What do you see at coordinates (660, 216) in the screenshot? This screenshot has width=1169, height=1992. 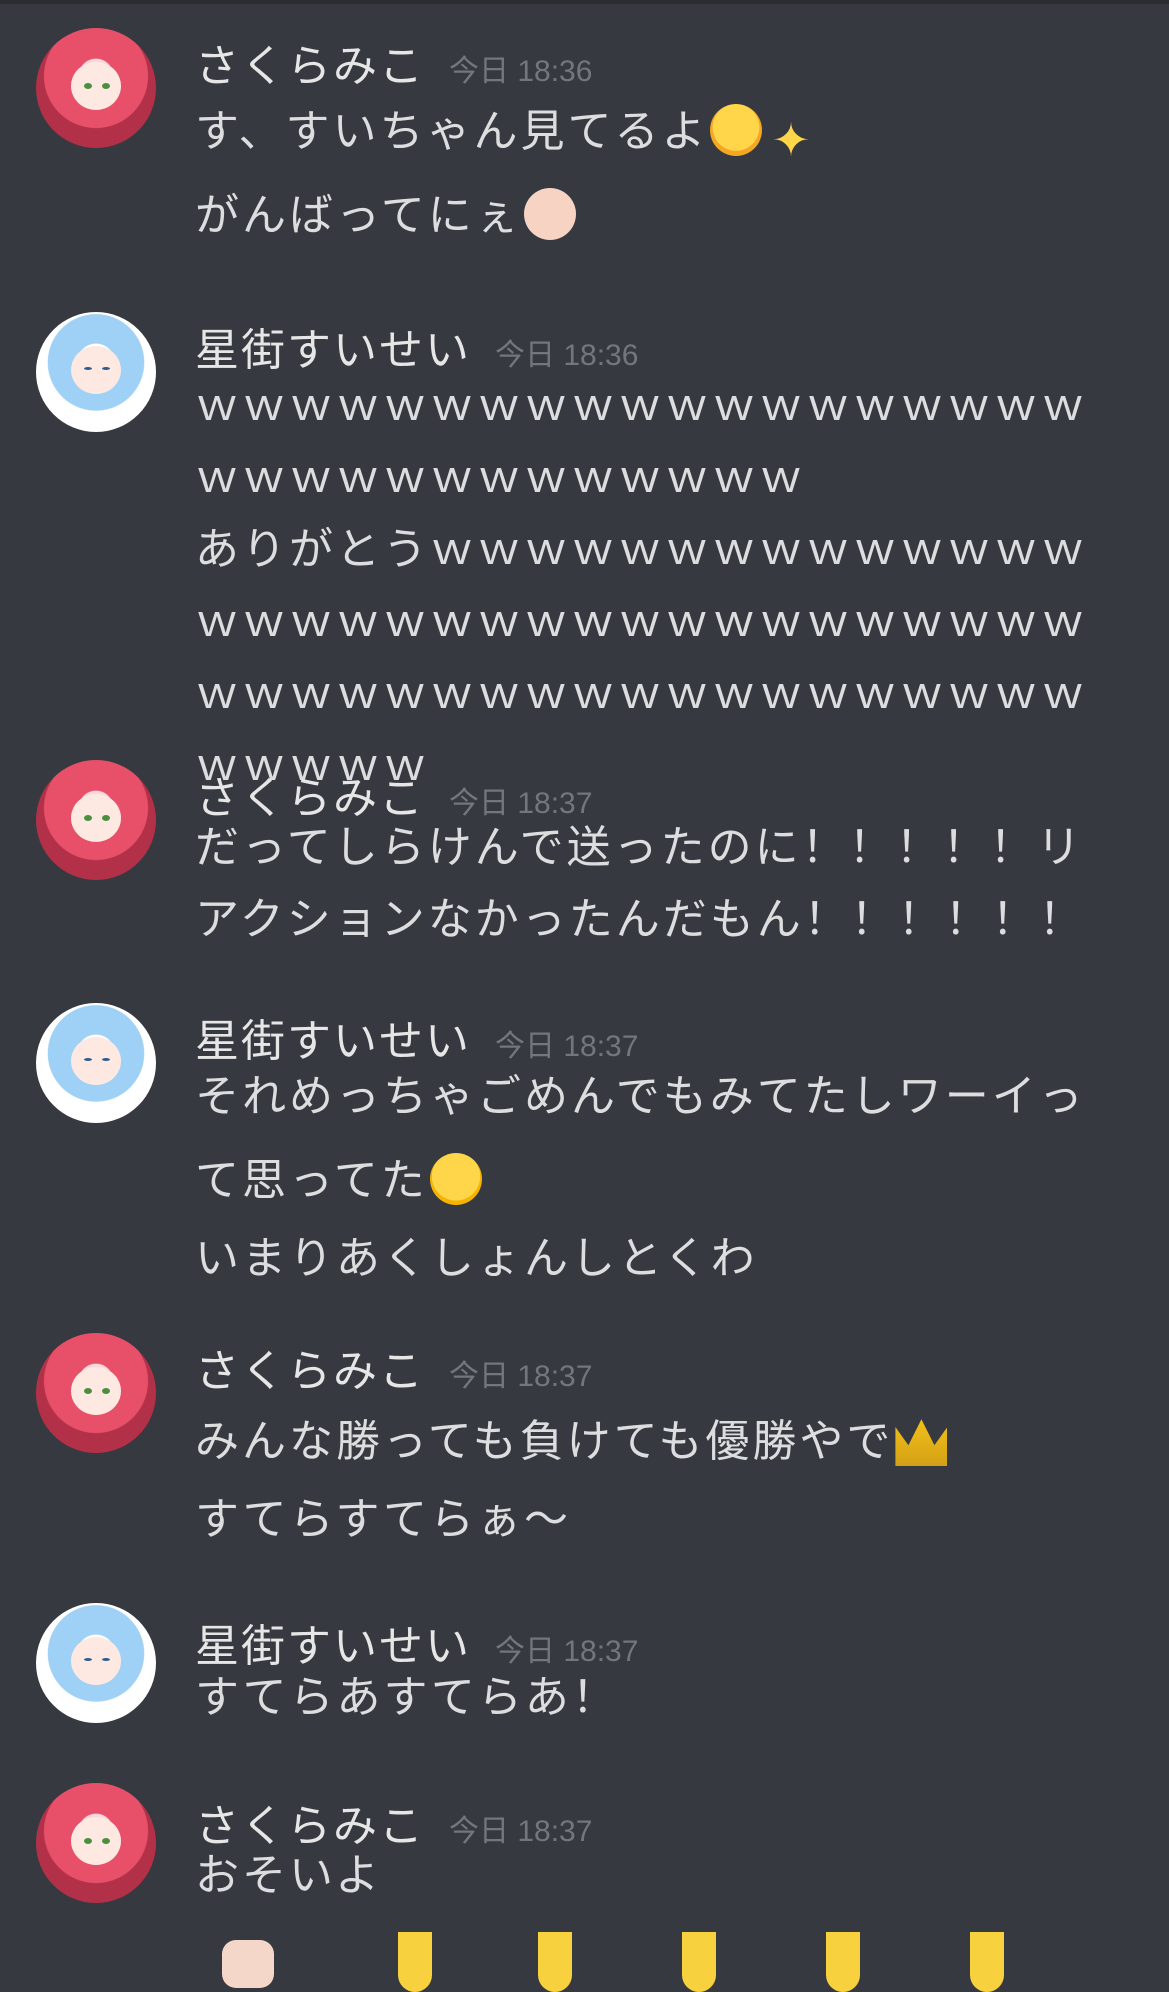 I see `message-line: がんばってにぇ` at bounding box center [660, 216].